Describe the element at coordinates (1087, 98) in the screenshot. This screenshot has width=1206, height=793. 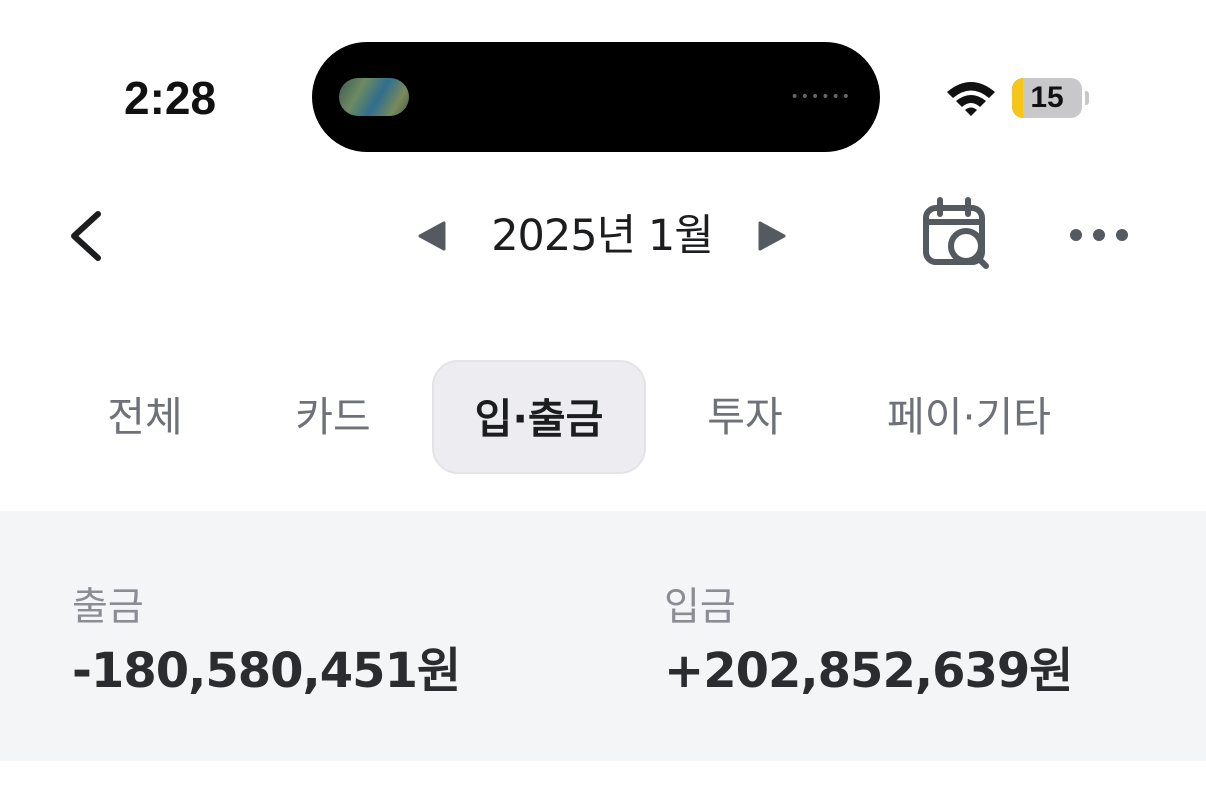
I see `battery-cap` at that location.